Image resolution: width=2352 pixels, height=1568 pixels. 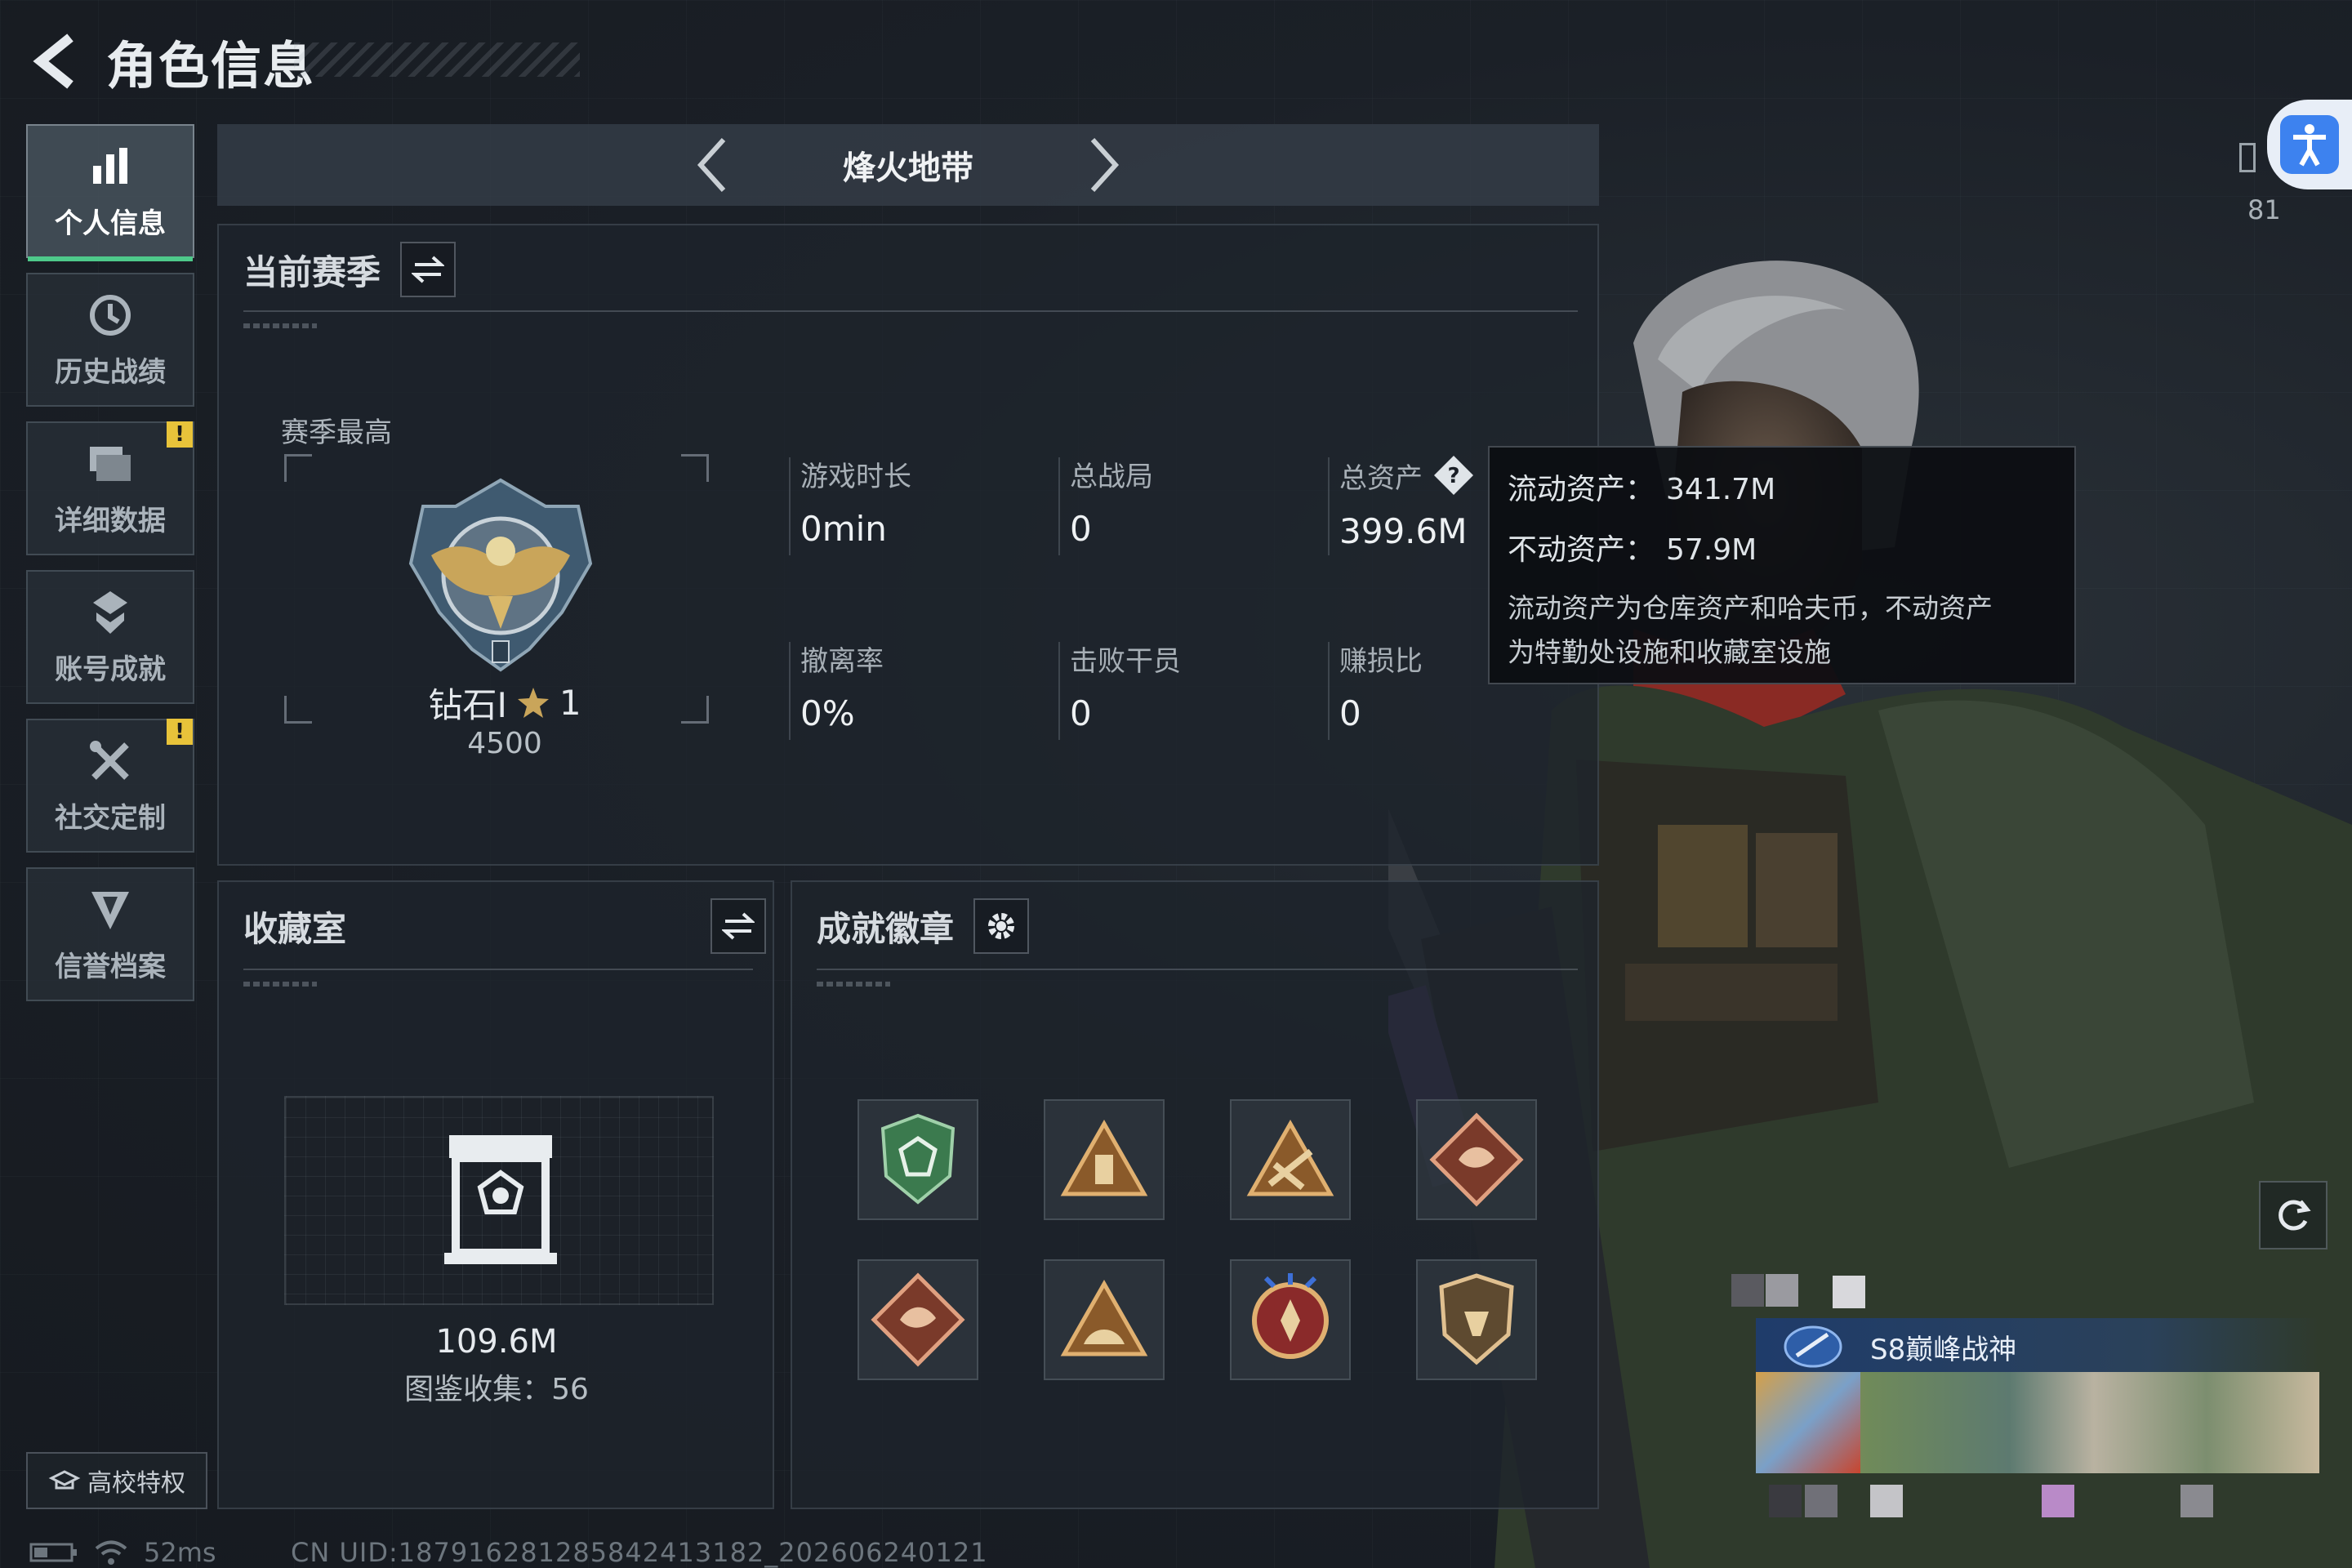 I want to click on rank-stars: 1, so click(x=570, y=703).